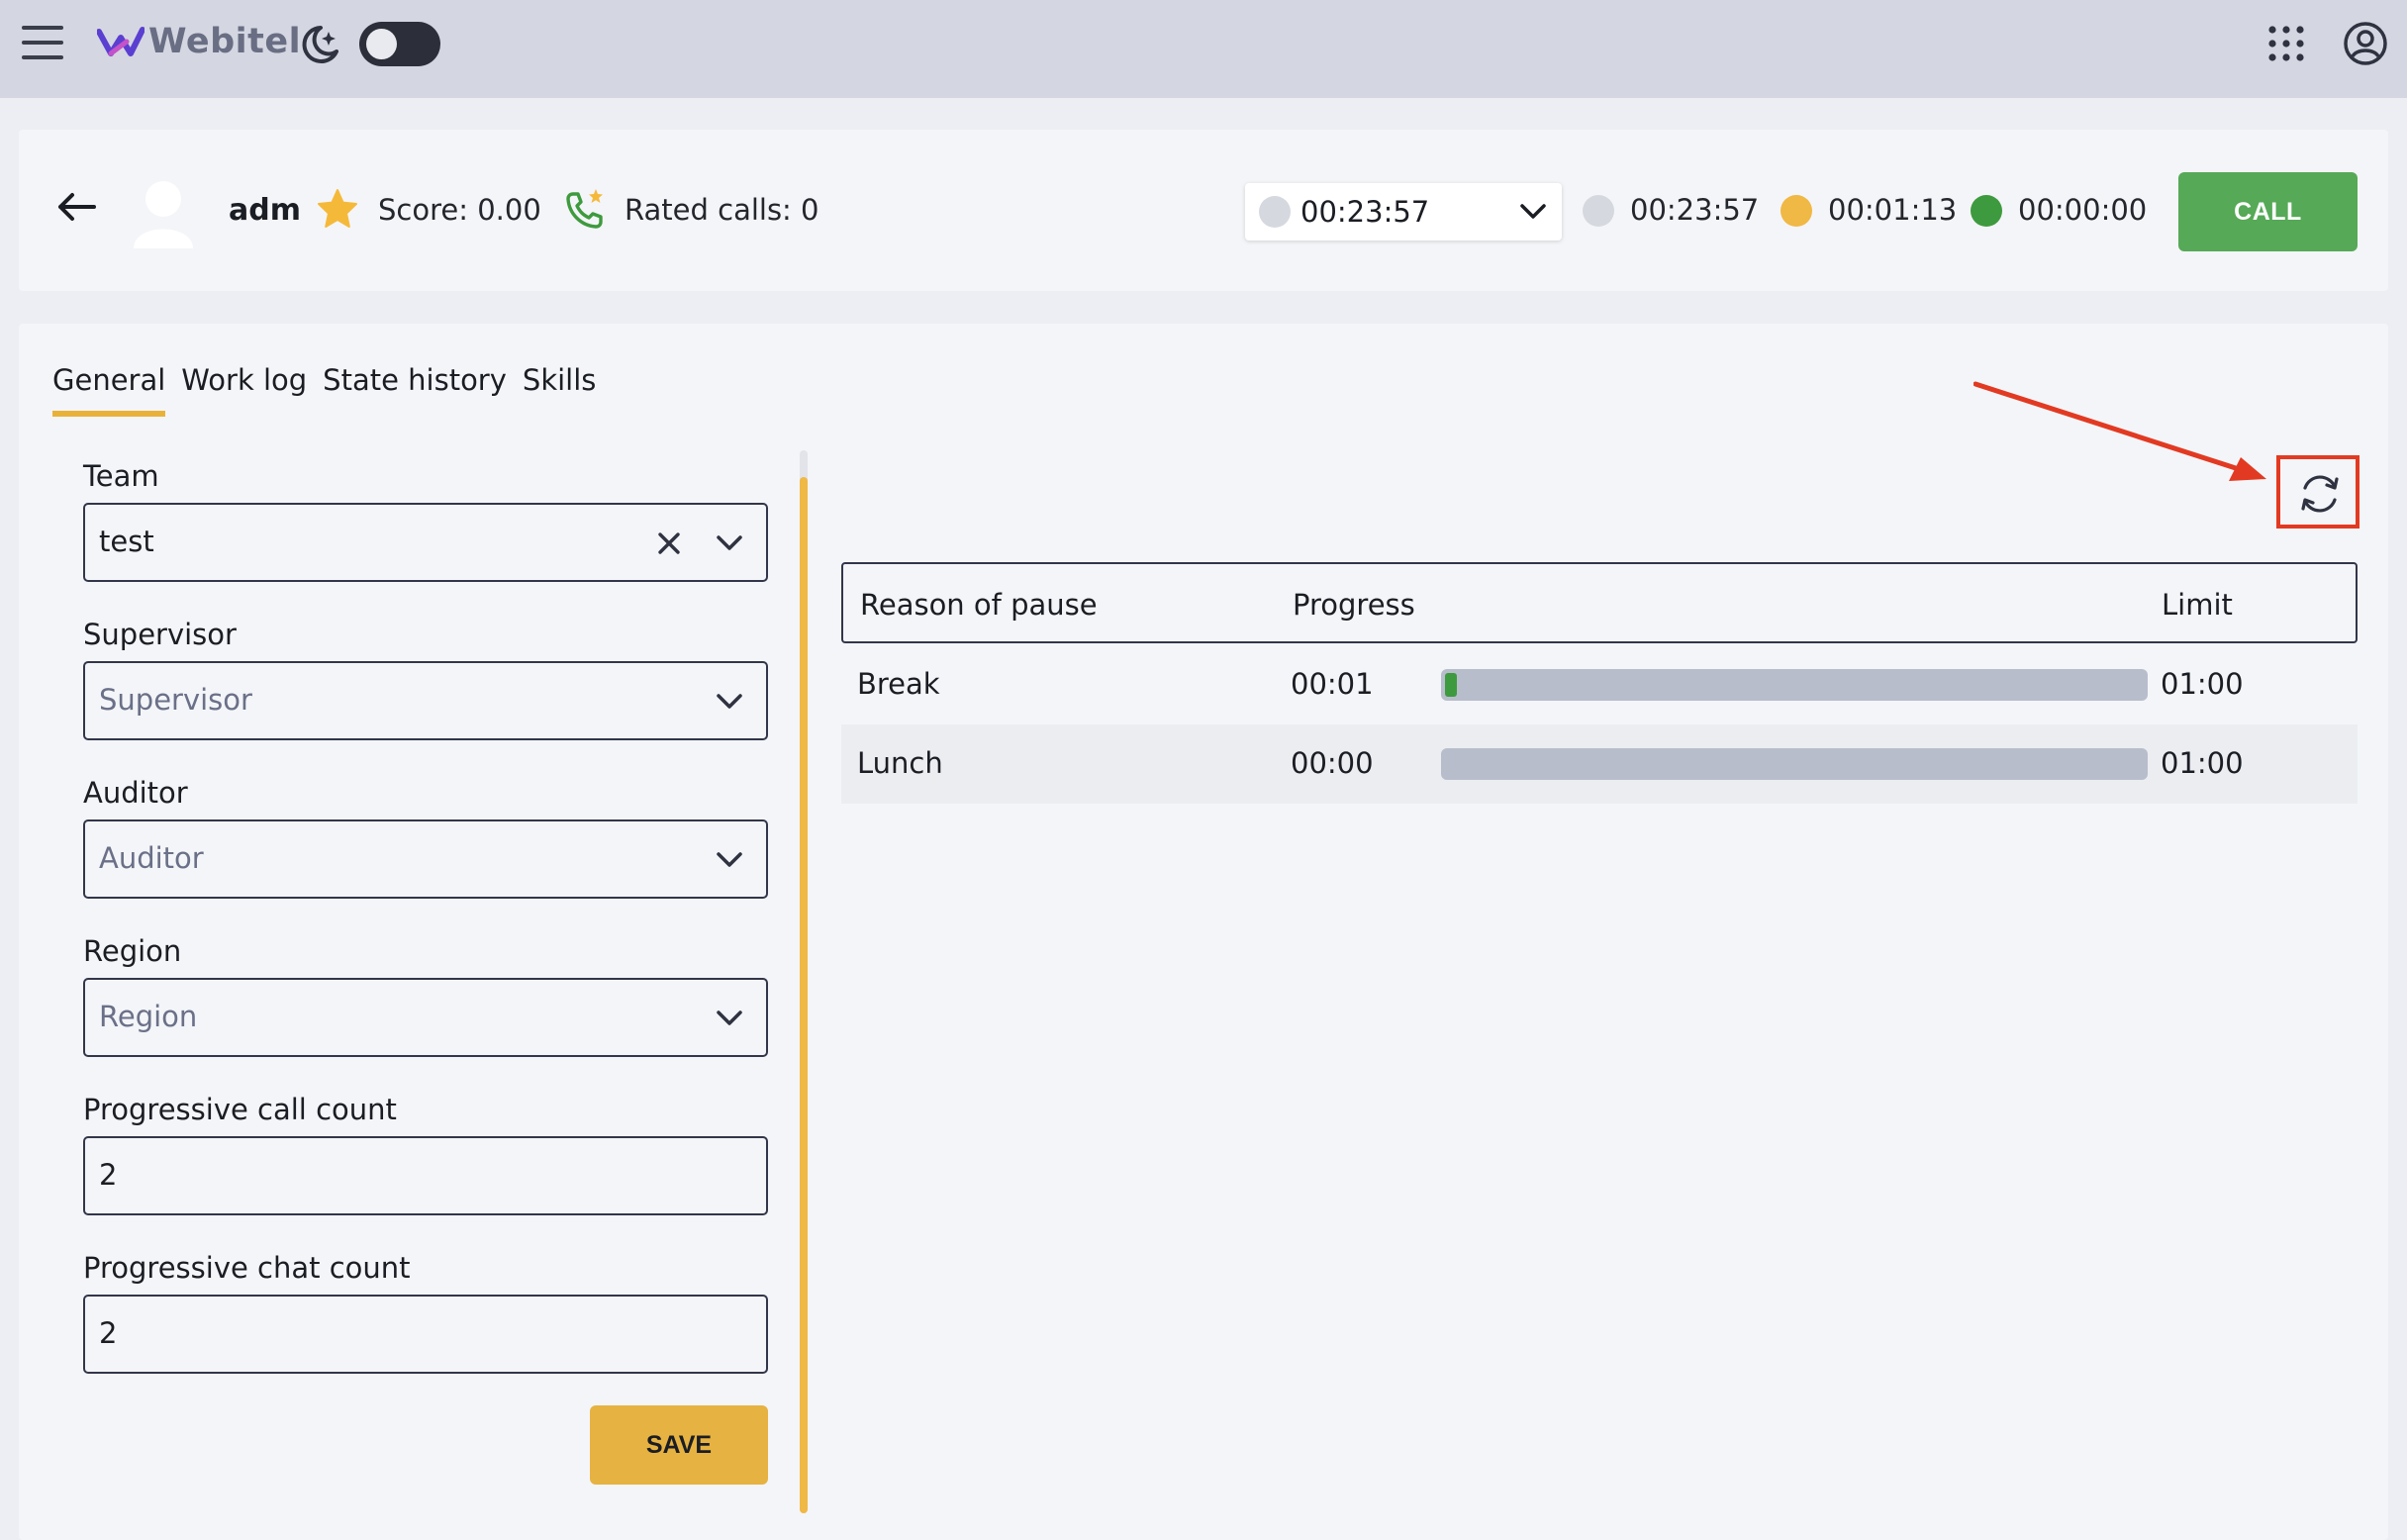 Image resolution: width=2407 pixels, height=1540 pixels. Describe the element at coordinates (425, 1175) in the screenshot. I see `progressive-call-count-input: 2` at that location.